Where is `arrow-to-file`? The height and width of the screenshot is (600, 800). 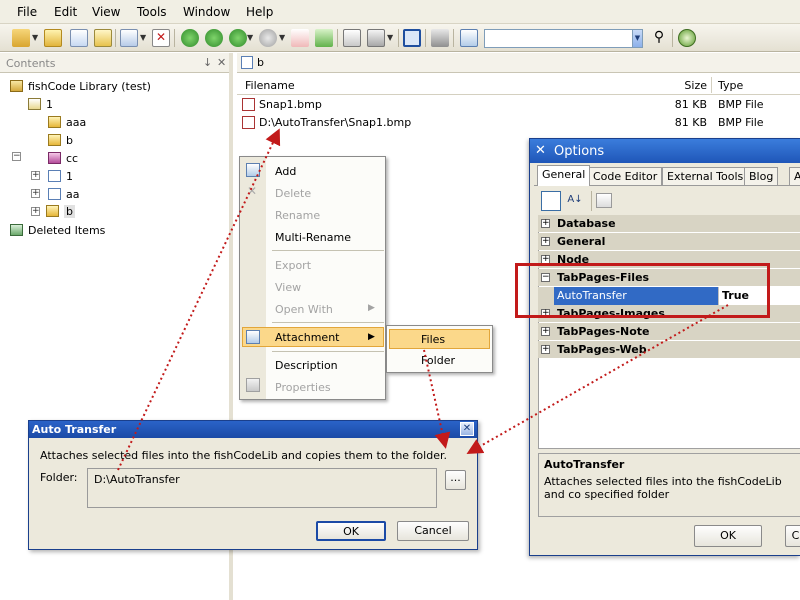 arrow-to-file is located at coordinates (199, 299).